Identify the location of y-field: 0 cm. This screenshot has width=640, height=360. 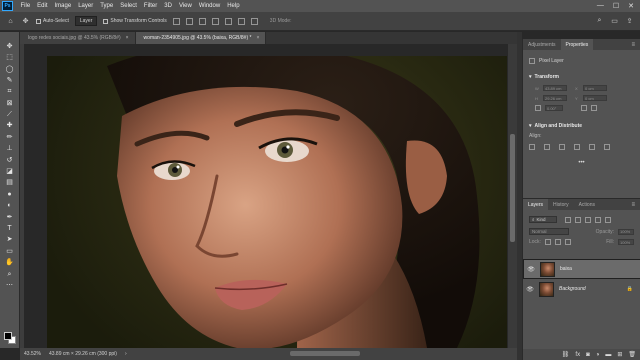
(595, 98).